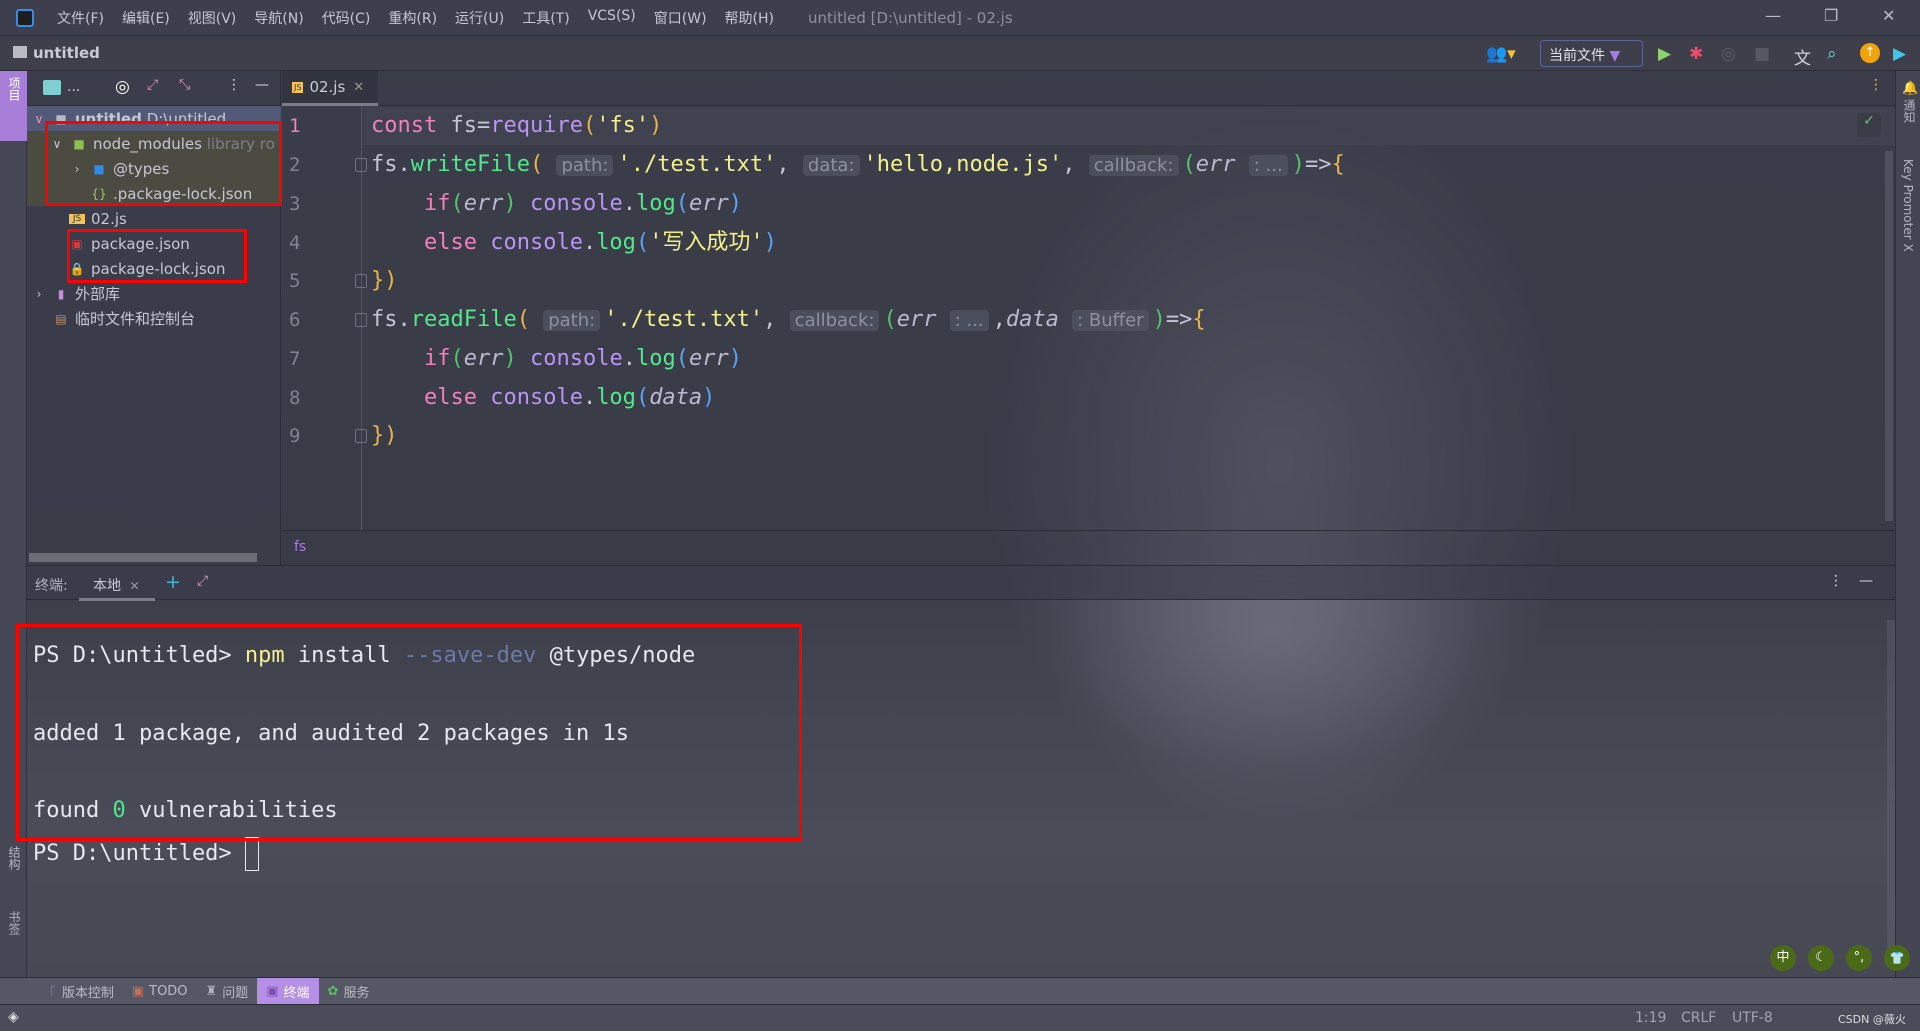 The height and width of the screenshot is (1031, 1920). Describe the element at coordinates (152, 85) in the screenshot. I see `expand-all-icon: ⤢` at that location.